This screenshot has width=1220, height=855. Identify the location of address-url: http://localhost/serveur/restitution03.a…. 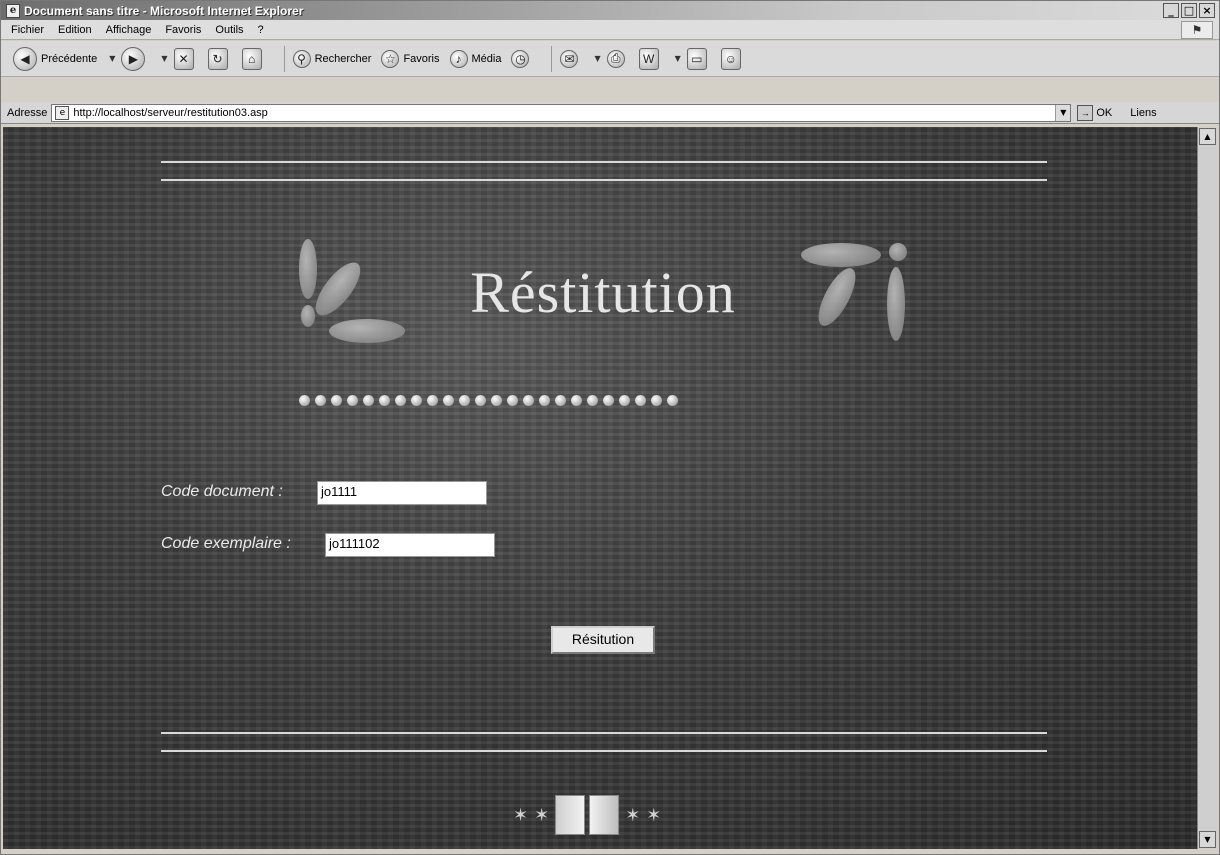
(564, 113).